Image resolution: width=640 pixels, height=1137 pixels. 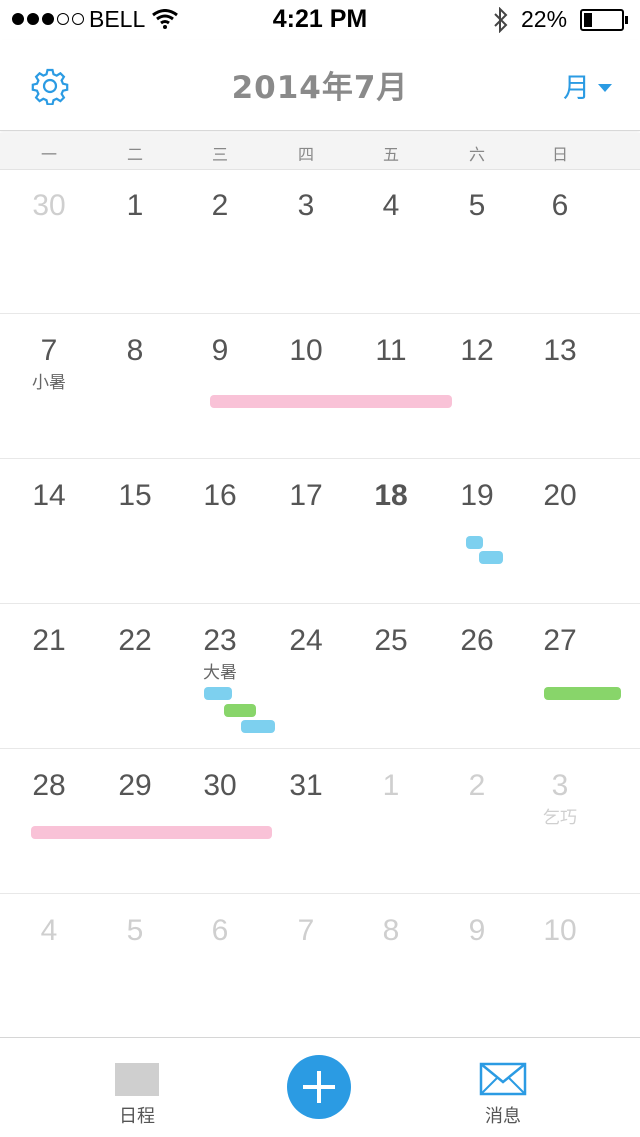 What do you see at coordinates (560, 818) in the screenshot?
I see `solar-term-label: 乞巧` at bounding box center [560, 818].